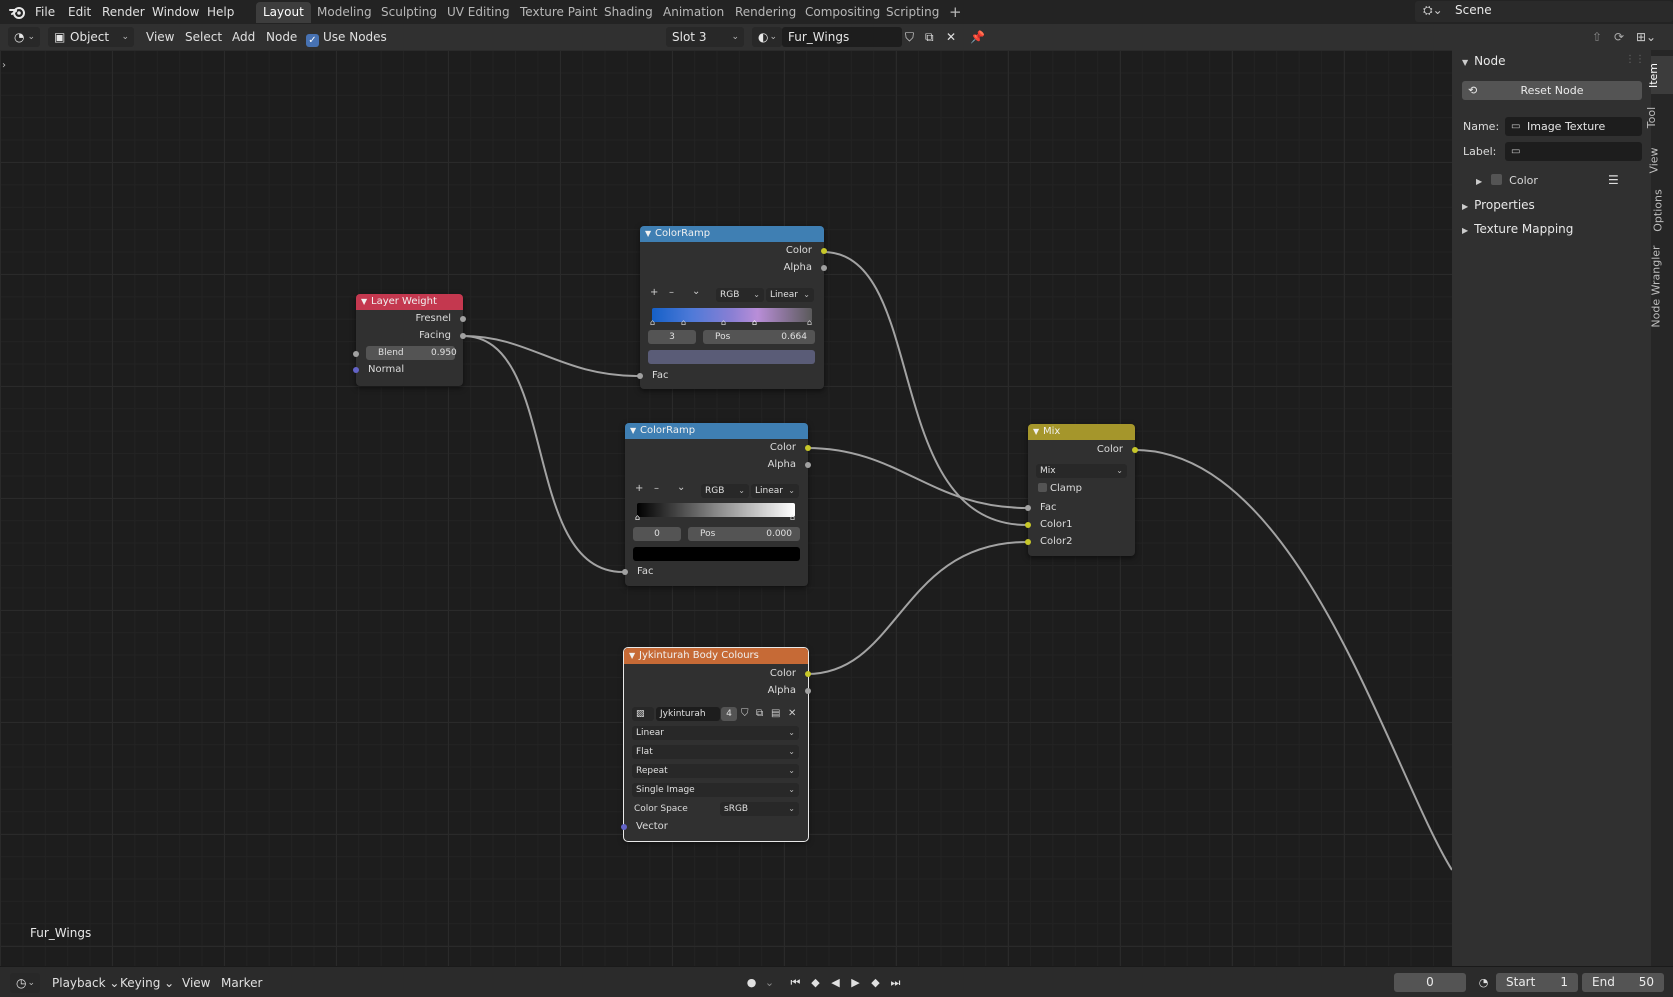  I want to click on fake-user-shield-icon: ⛉, so click(745, 713).